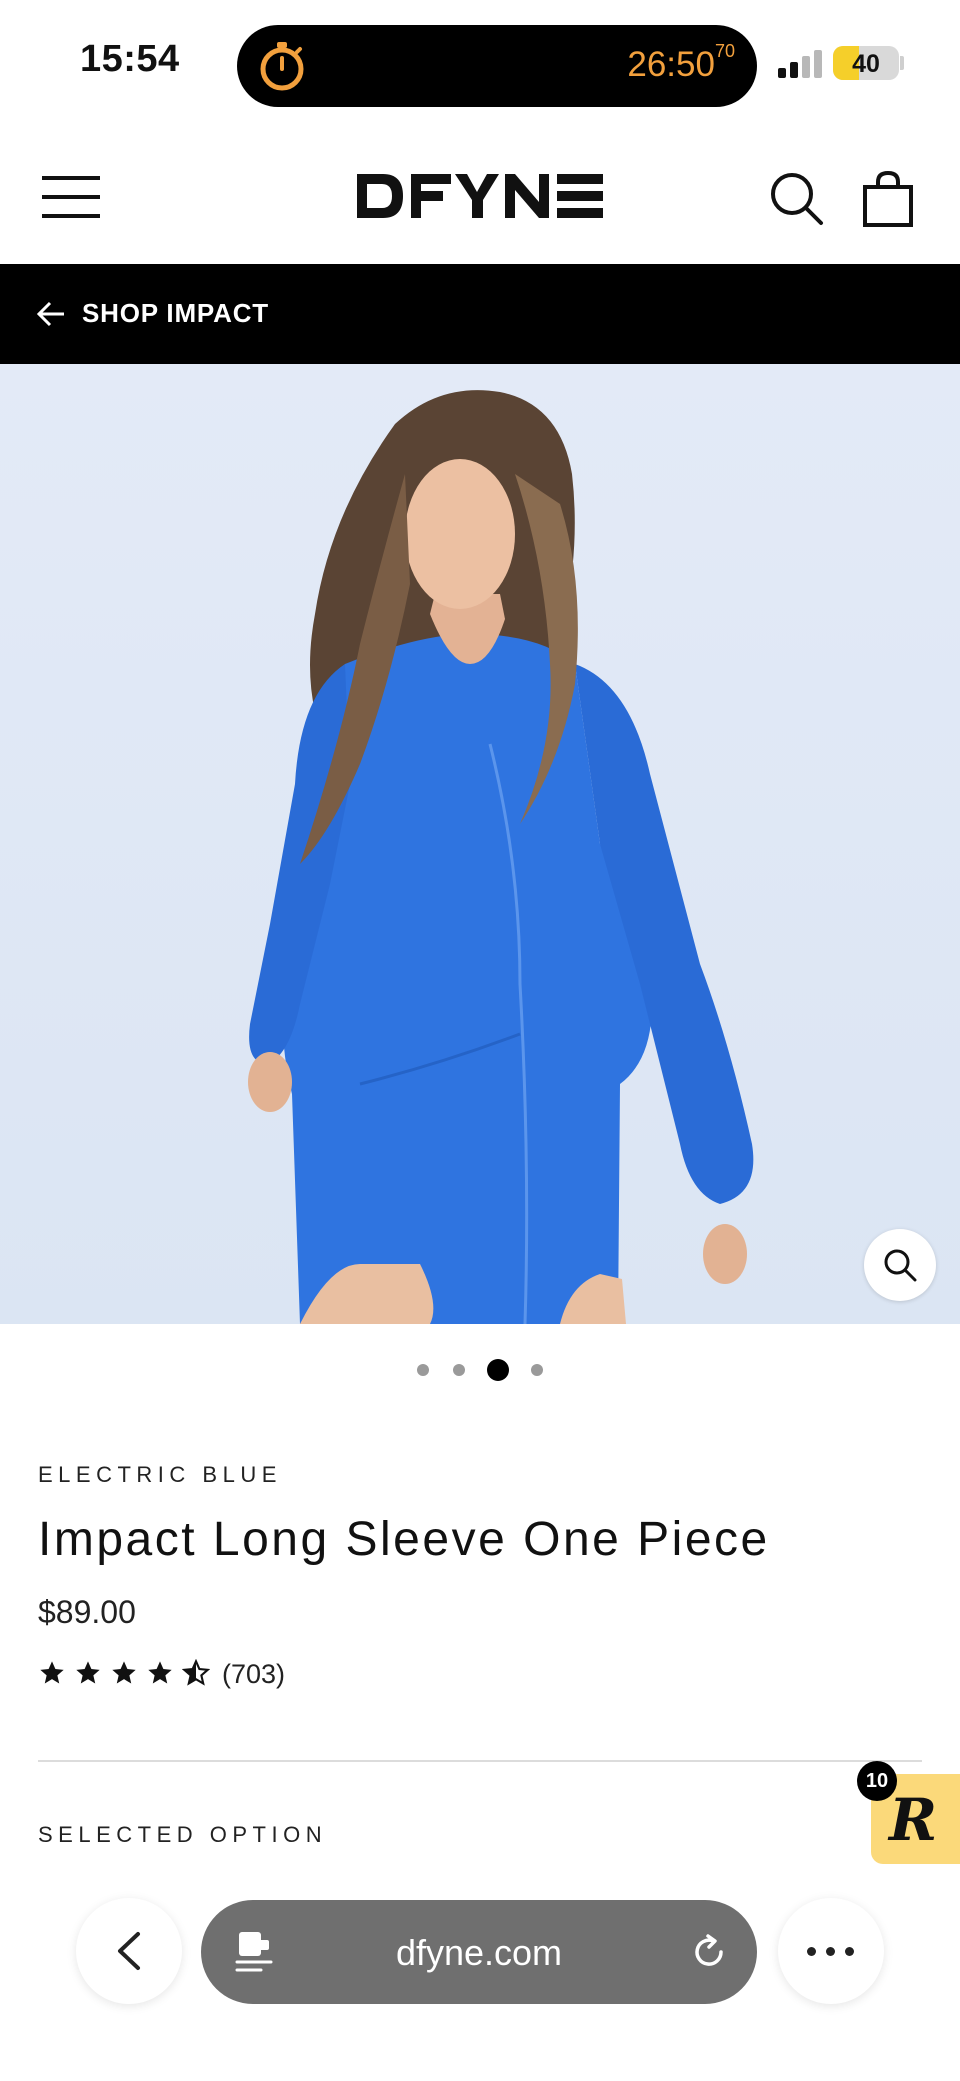 The image size is (960, 2081). What do you see at coordinates (480, 314) in the screenshot?
I see `collection-back-bar: SHOP IMPACT` at bounding box center [480, 314].